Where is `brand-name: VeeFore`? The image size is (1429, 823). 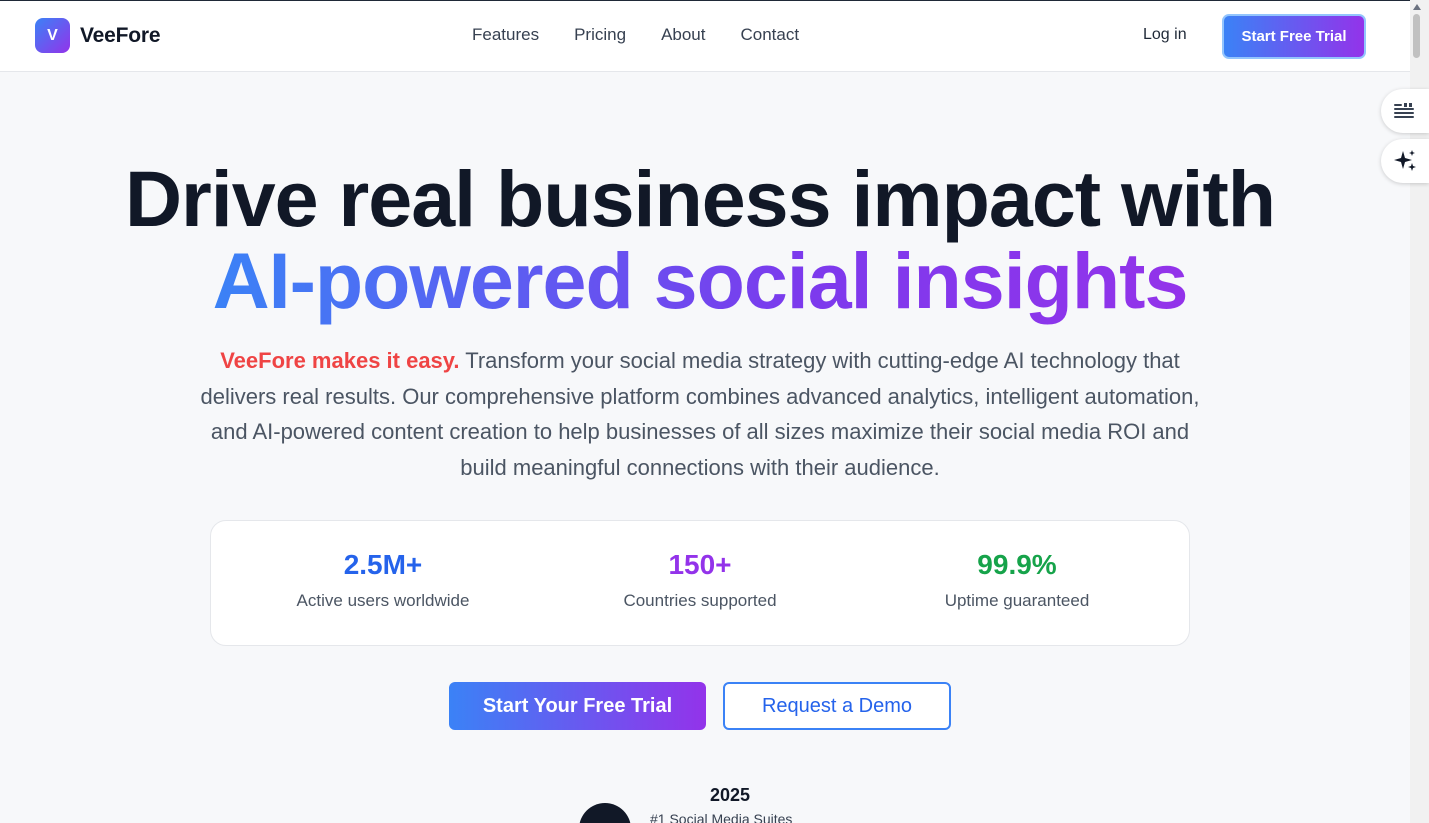 brand-name: VeeFore is located at coordinates (120, 35).